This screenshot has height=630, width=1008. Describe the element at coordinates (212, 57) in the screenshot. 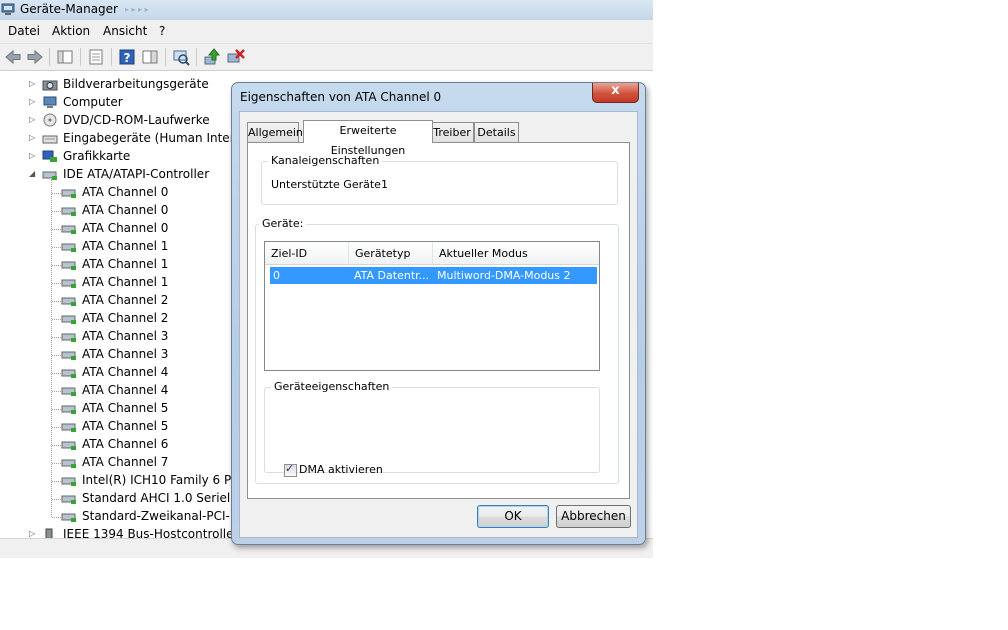

I see `update-driver-icon` at that location.